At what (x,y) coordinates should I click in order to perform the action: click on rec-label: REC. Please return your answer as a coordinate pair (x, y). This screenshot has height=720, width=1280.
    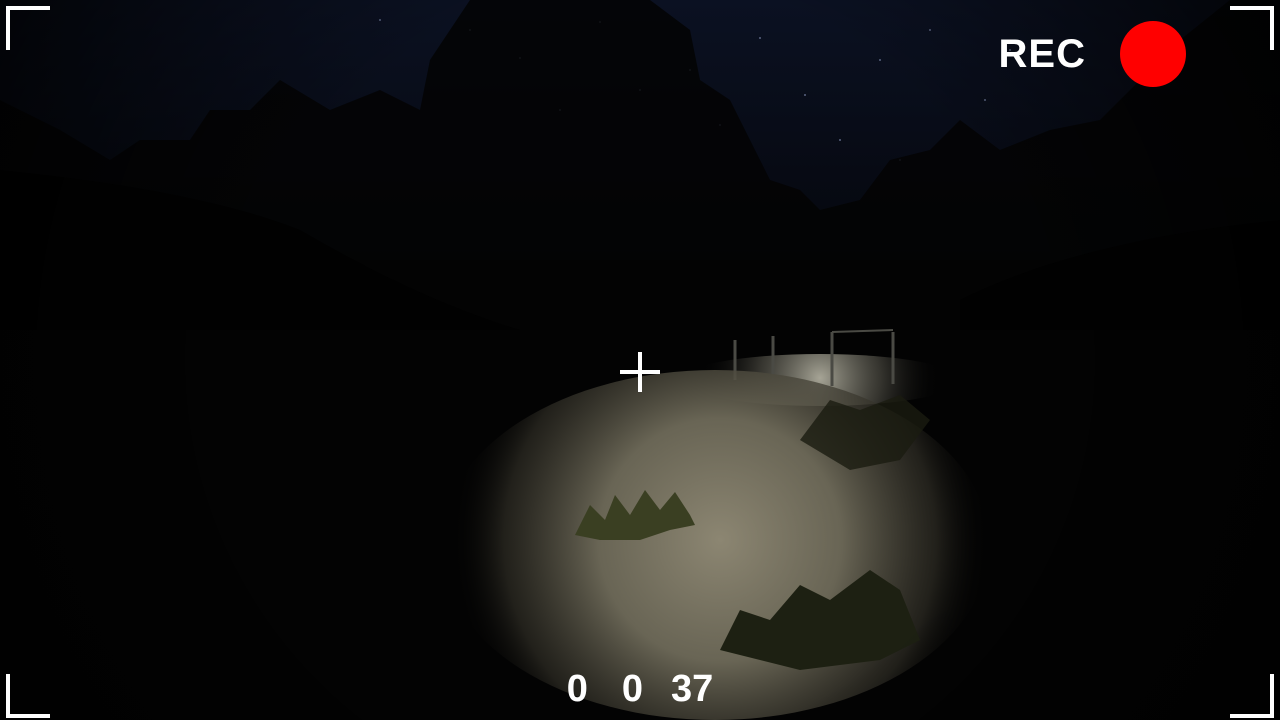
    Looking at the image, I should click on (1042, 54).